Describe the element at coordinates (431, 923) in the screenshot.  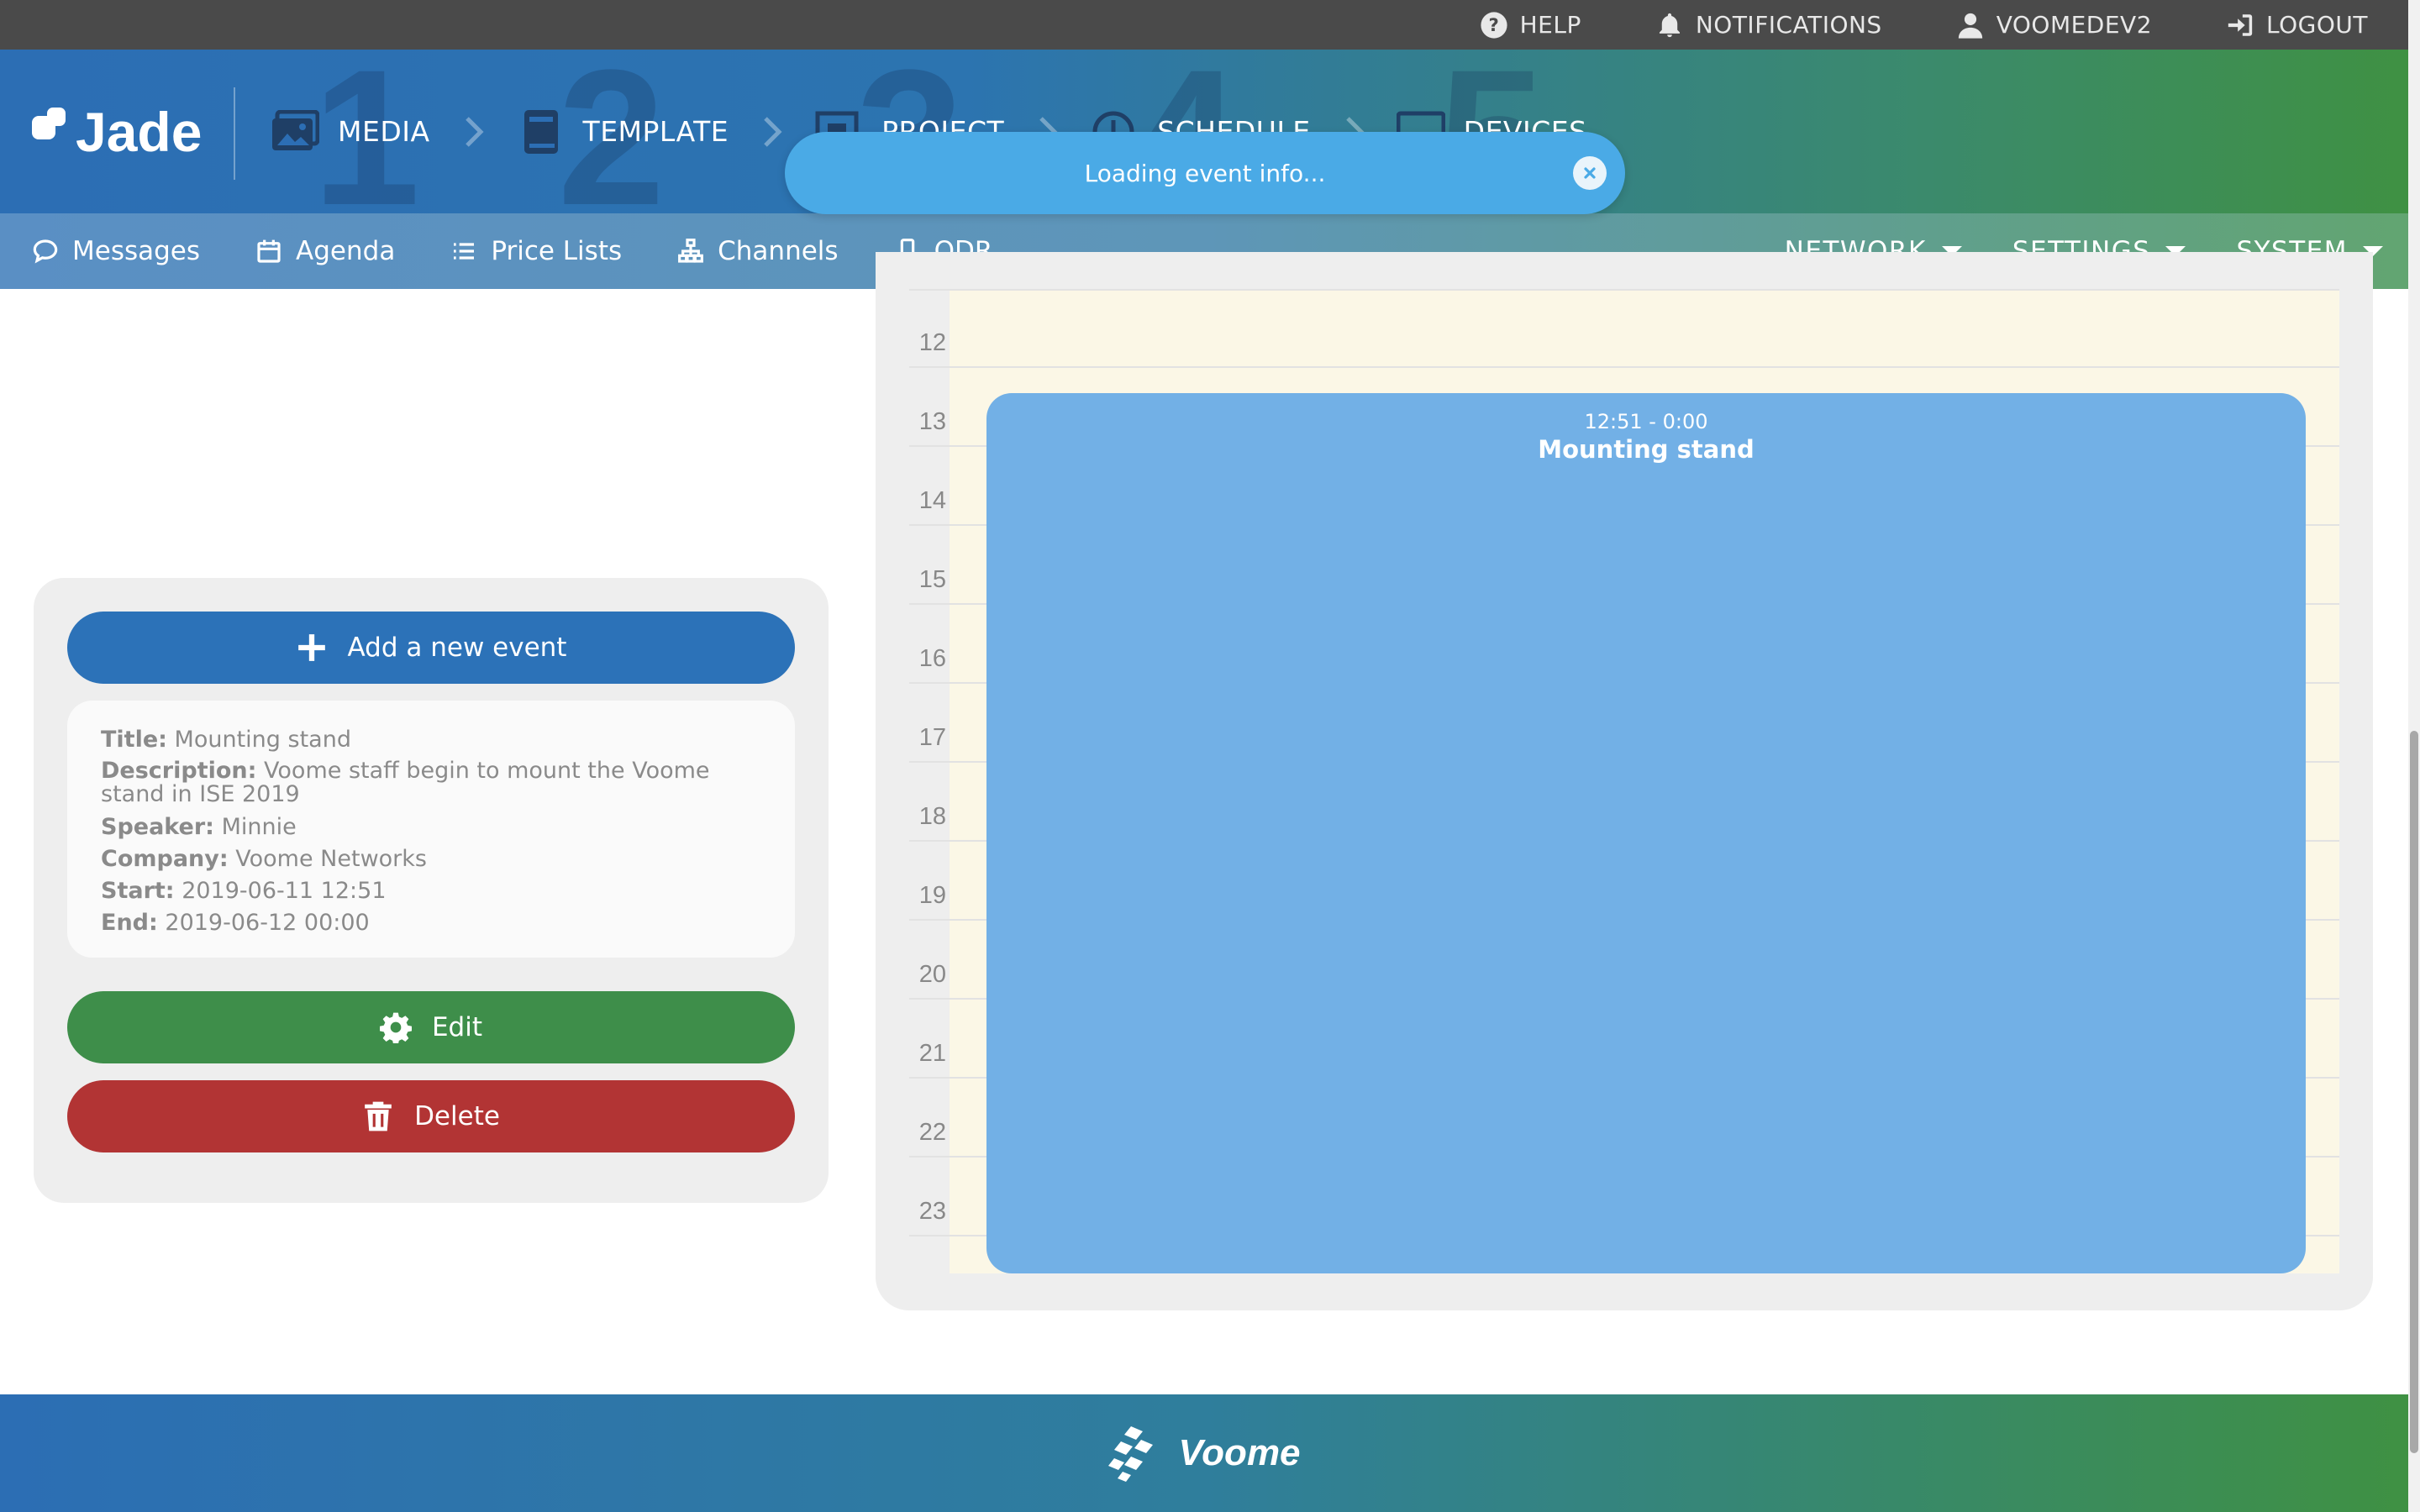
I see `event-end-row: End: 2019-06-12 00:00` at that location.